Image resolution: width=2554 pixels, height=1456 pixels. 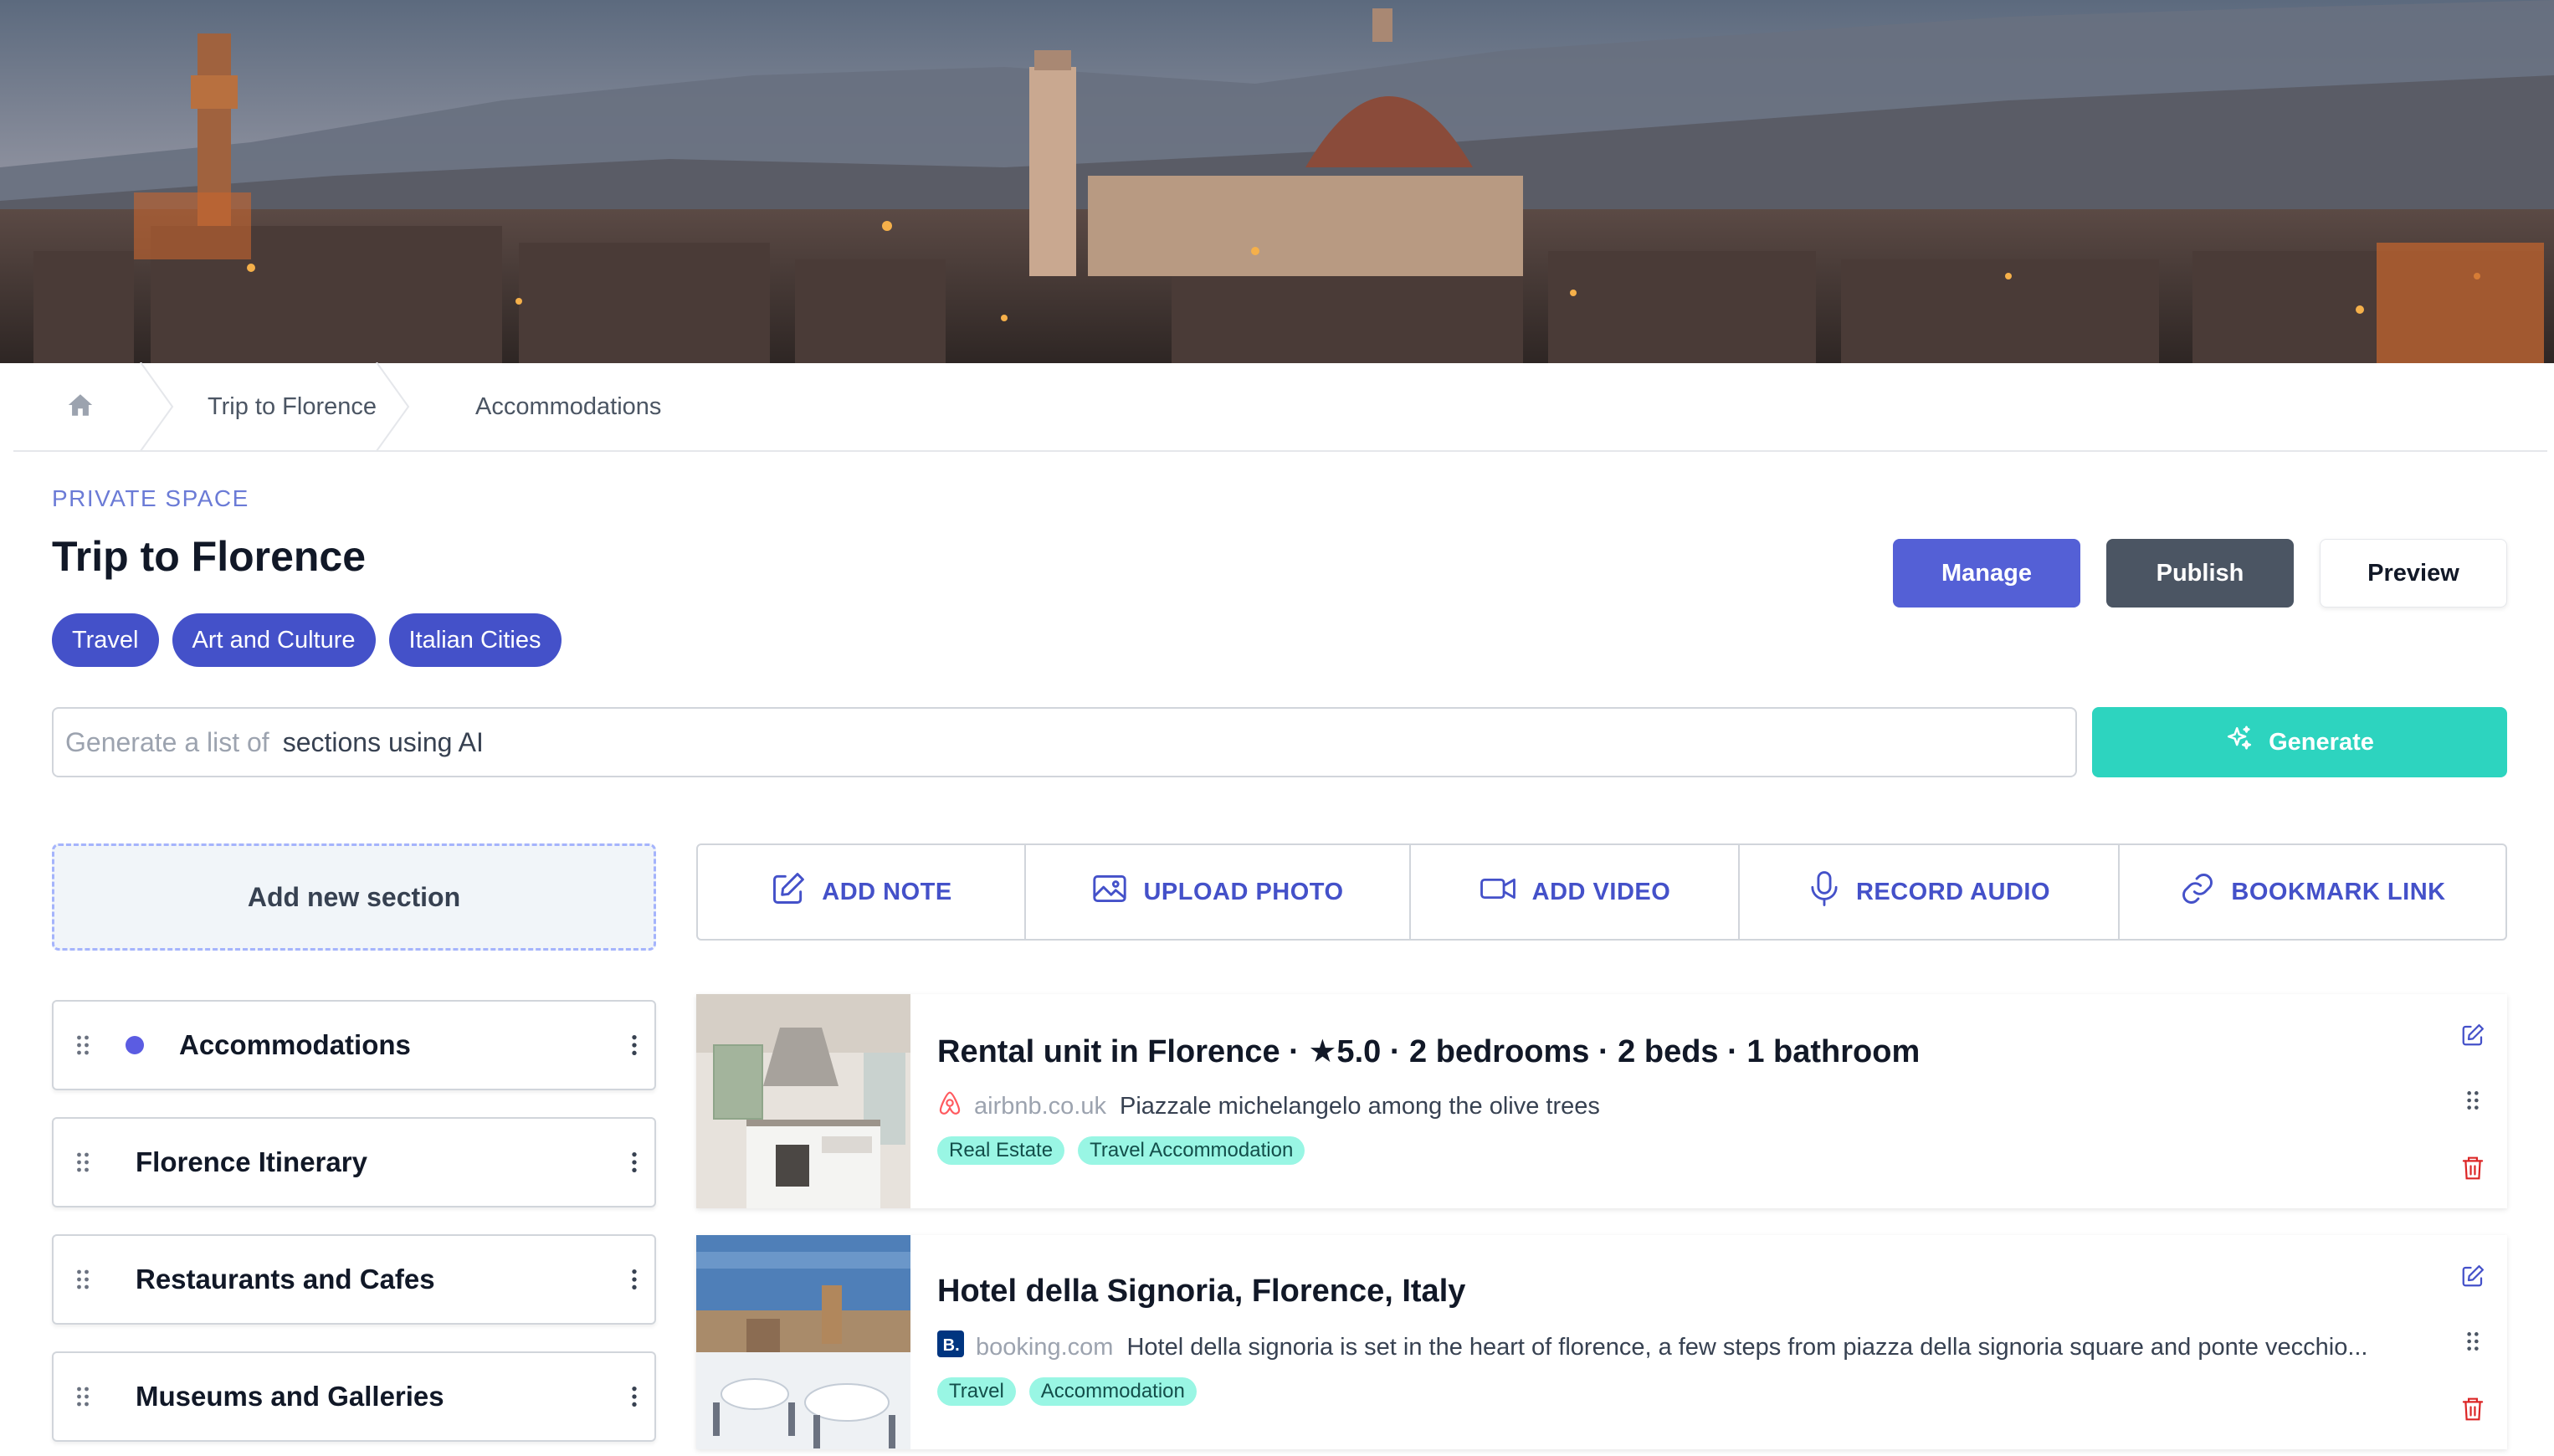 What do you see at coordinates (2338, 891) in the screenshot?
I see `bookmark-link-label: BOOKMARK LINK` at bounding box center [2338, 891].